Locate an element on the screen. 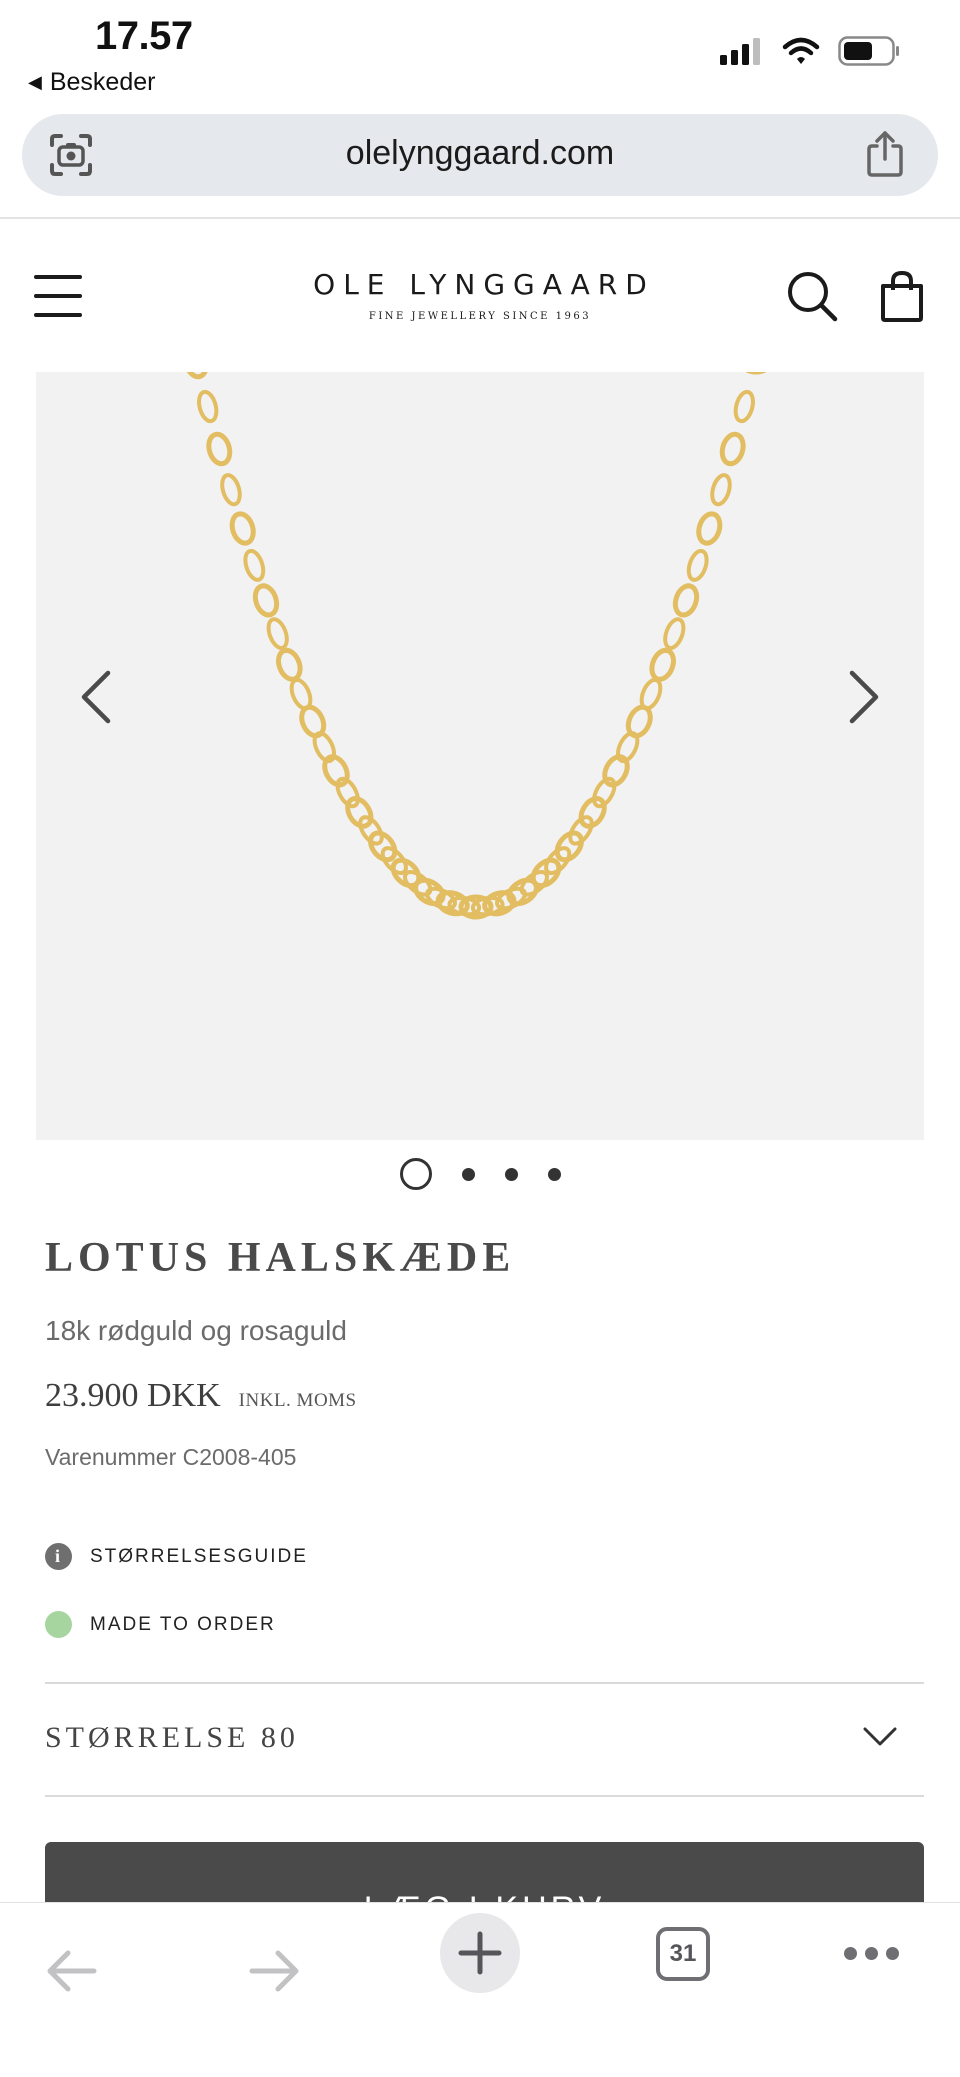 The height and width of the screenshot is (2077, 960). tab-count: 31 is located at coordinates (683, 1953).